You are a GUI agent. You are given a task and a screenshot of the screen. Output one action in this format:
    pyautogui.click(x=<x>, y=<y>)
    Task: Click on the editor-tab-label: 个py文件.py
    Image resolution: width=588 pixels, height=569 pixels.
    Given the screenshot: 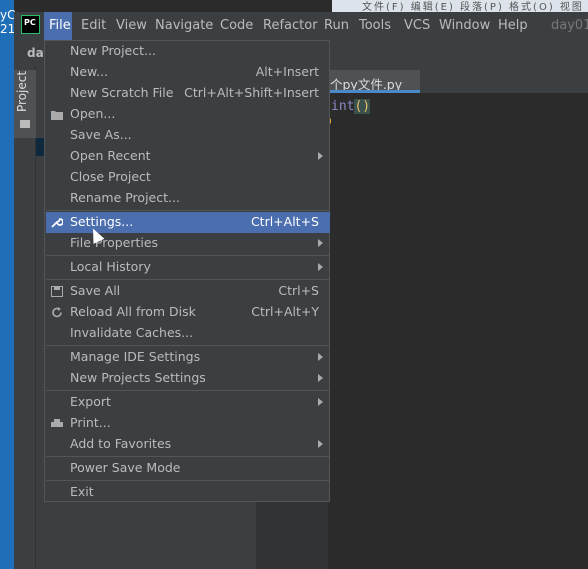 What is the action you would take?
    pyautogui.click(x=366, y=84)
    